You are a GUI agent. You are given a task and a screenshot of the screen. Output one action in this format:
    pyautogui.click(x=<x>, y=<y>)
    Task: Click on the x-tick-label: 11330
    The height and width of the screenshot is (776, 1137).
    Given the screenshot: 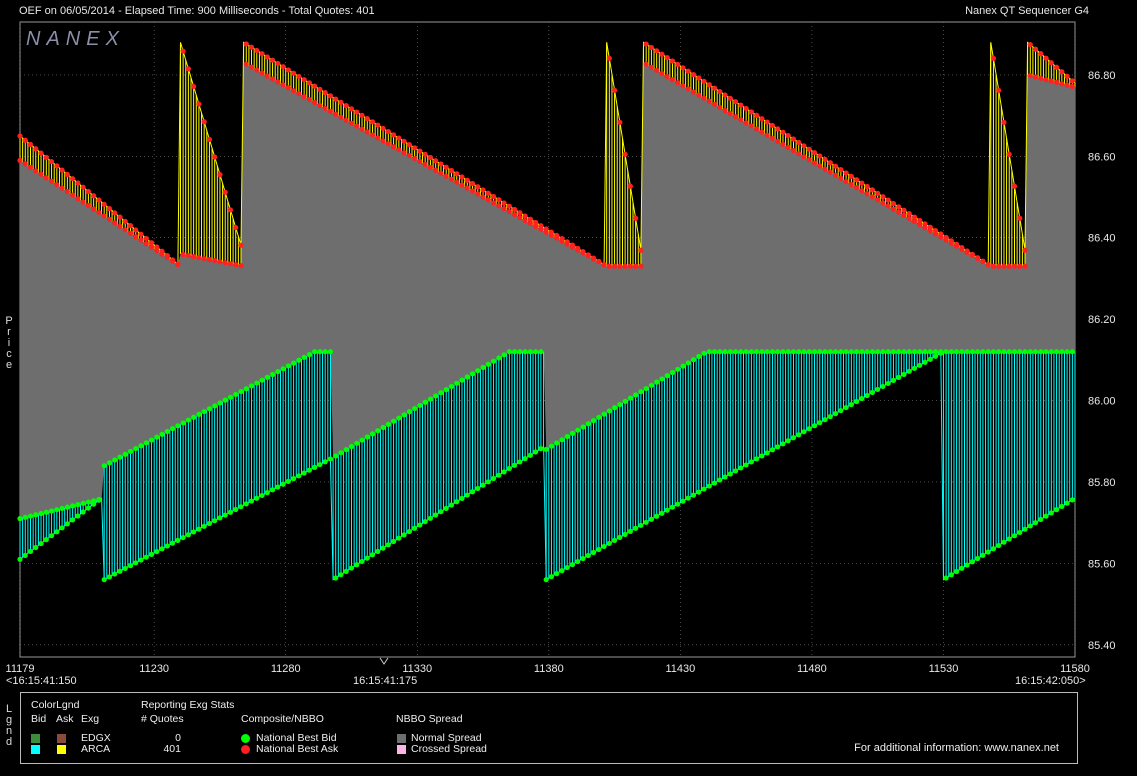 What is the action you would take?
    pyautogui.click(x=417, y=669)
    